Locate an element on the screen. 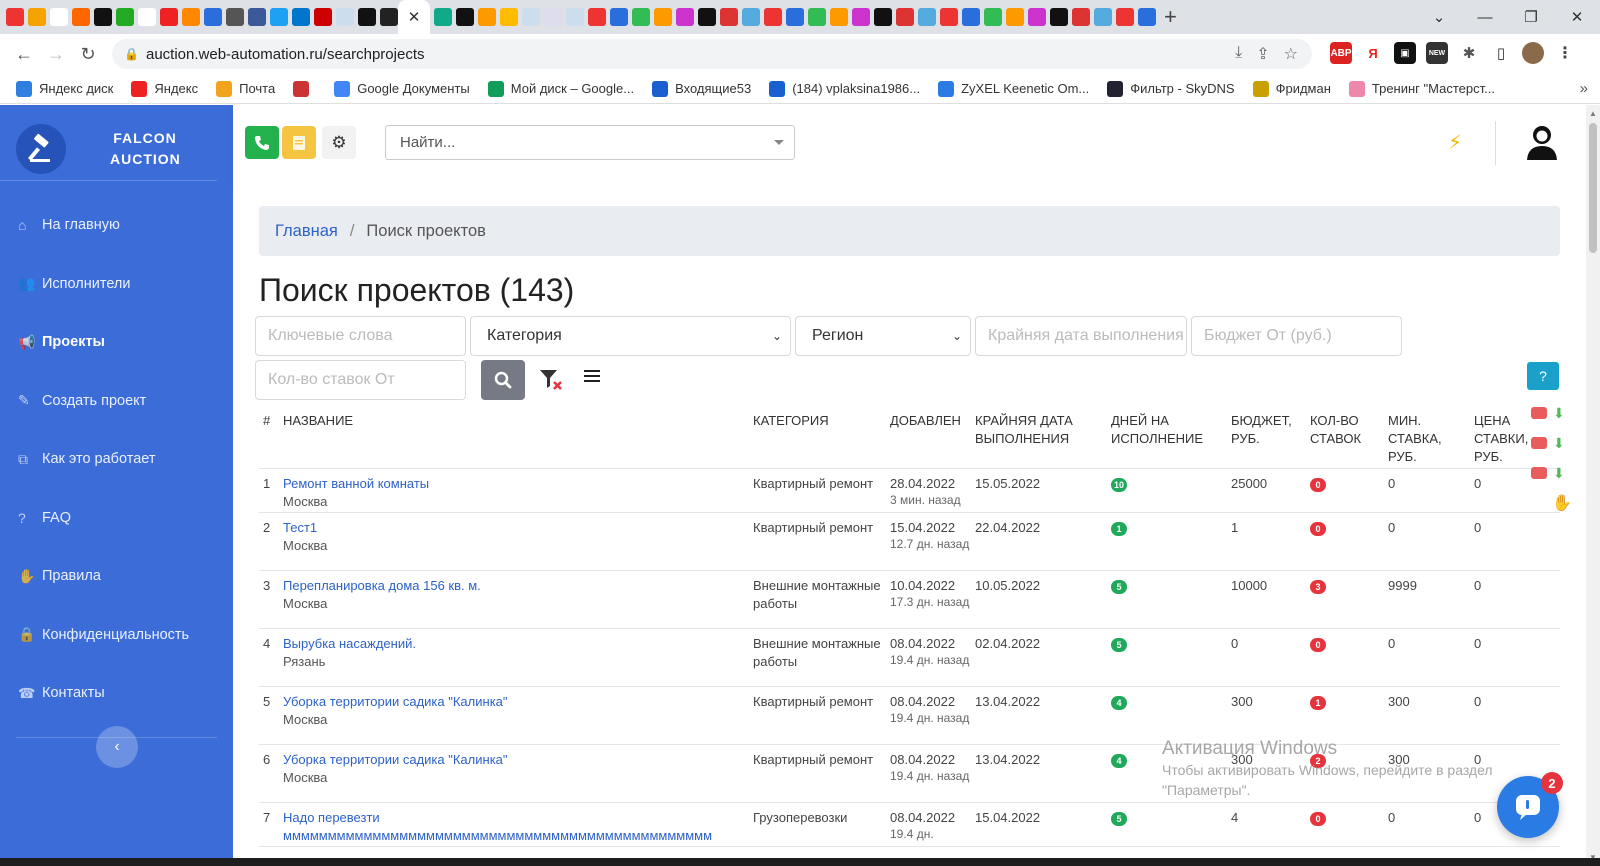  bookmark-item: Почта is located at coordinates (245, 88).